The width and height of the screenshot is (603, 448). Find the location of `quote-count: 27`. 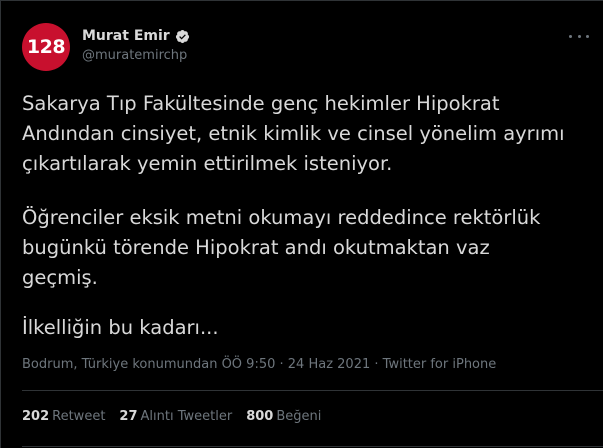

quote-count: 27 is located at coordinates (128, 416).